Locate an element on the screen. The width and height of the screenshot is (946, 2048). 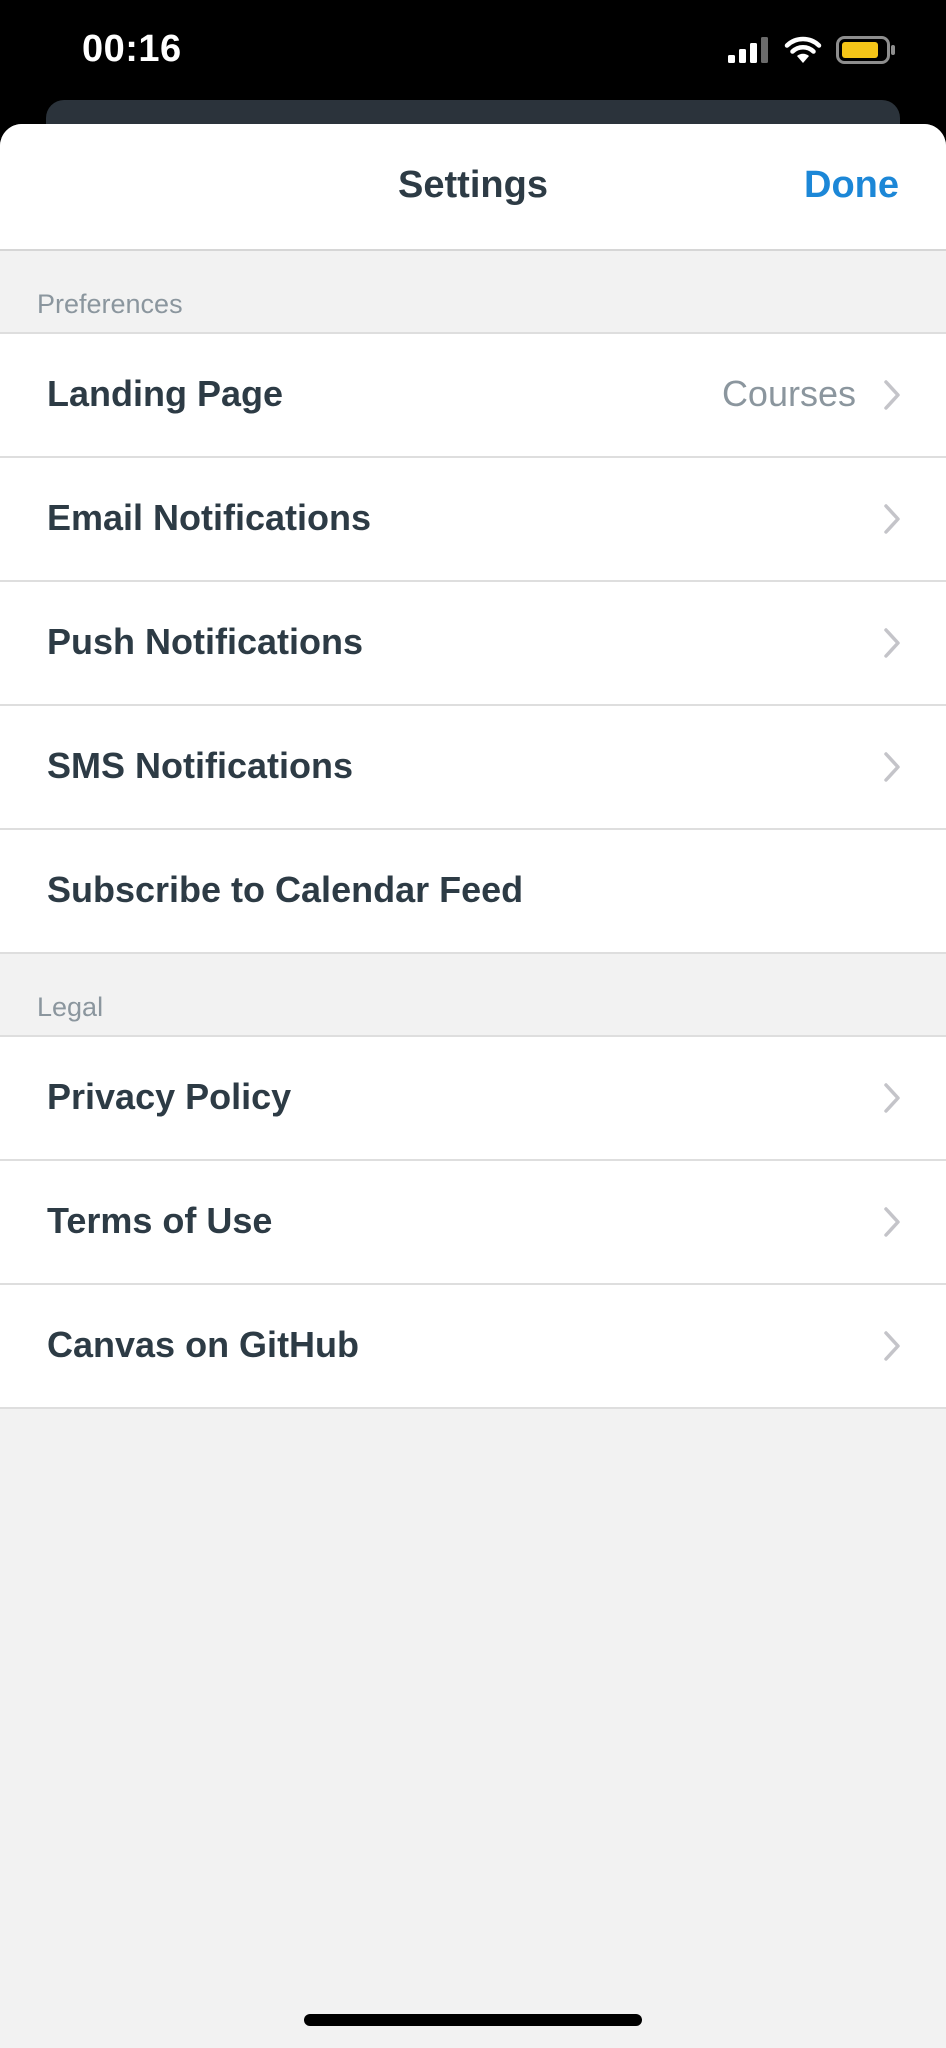
privacy-policy-row: Privacy Policy is located at coordinates (473, 1099).